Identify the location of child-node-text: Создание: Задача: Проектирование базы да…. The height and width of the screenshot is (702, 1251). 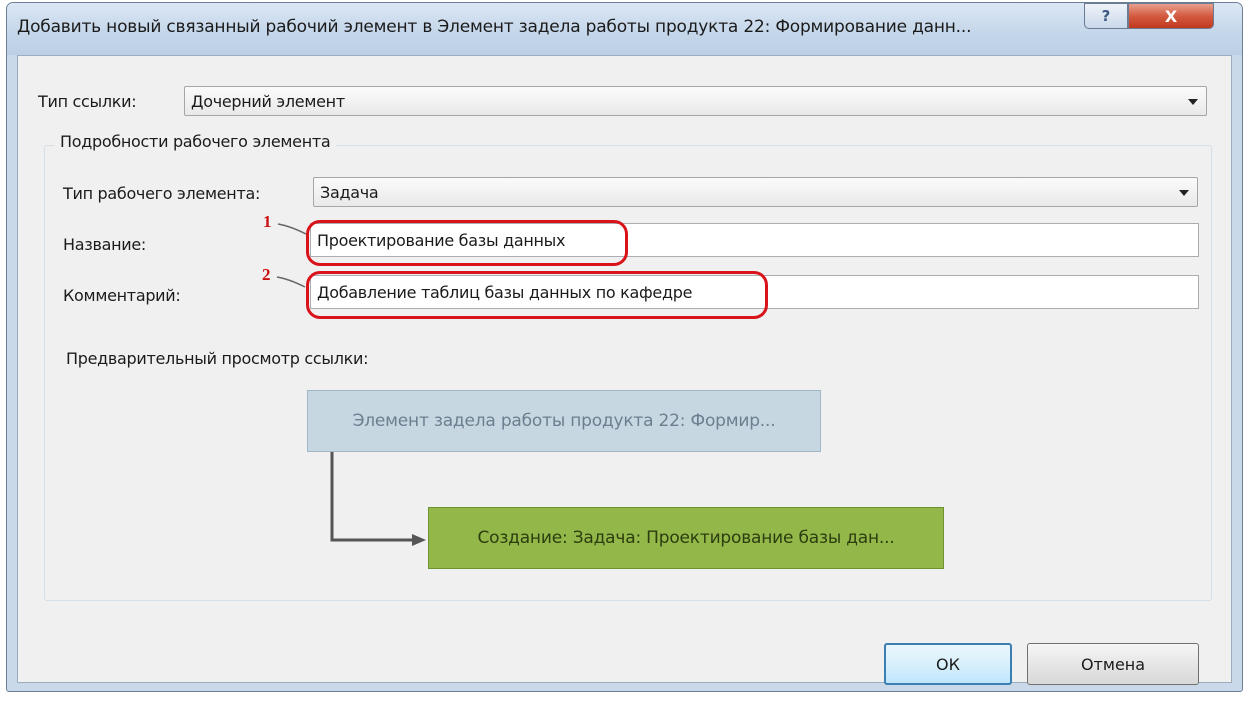
(686, 538).